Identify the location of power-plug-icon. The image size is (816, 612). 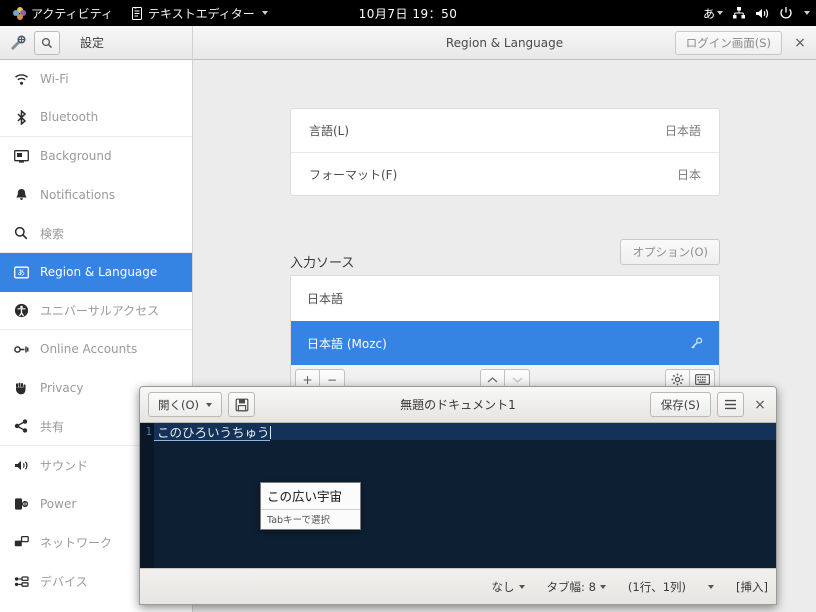
(21, 504).